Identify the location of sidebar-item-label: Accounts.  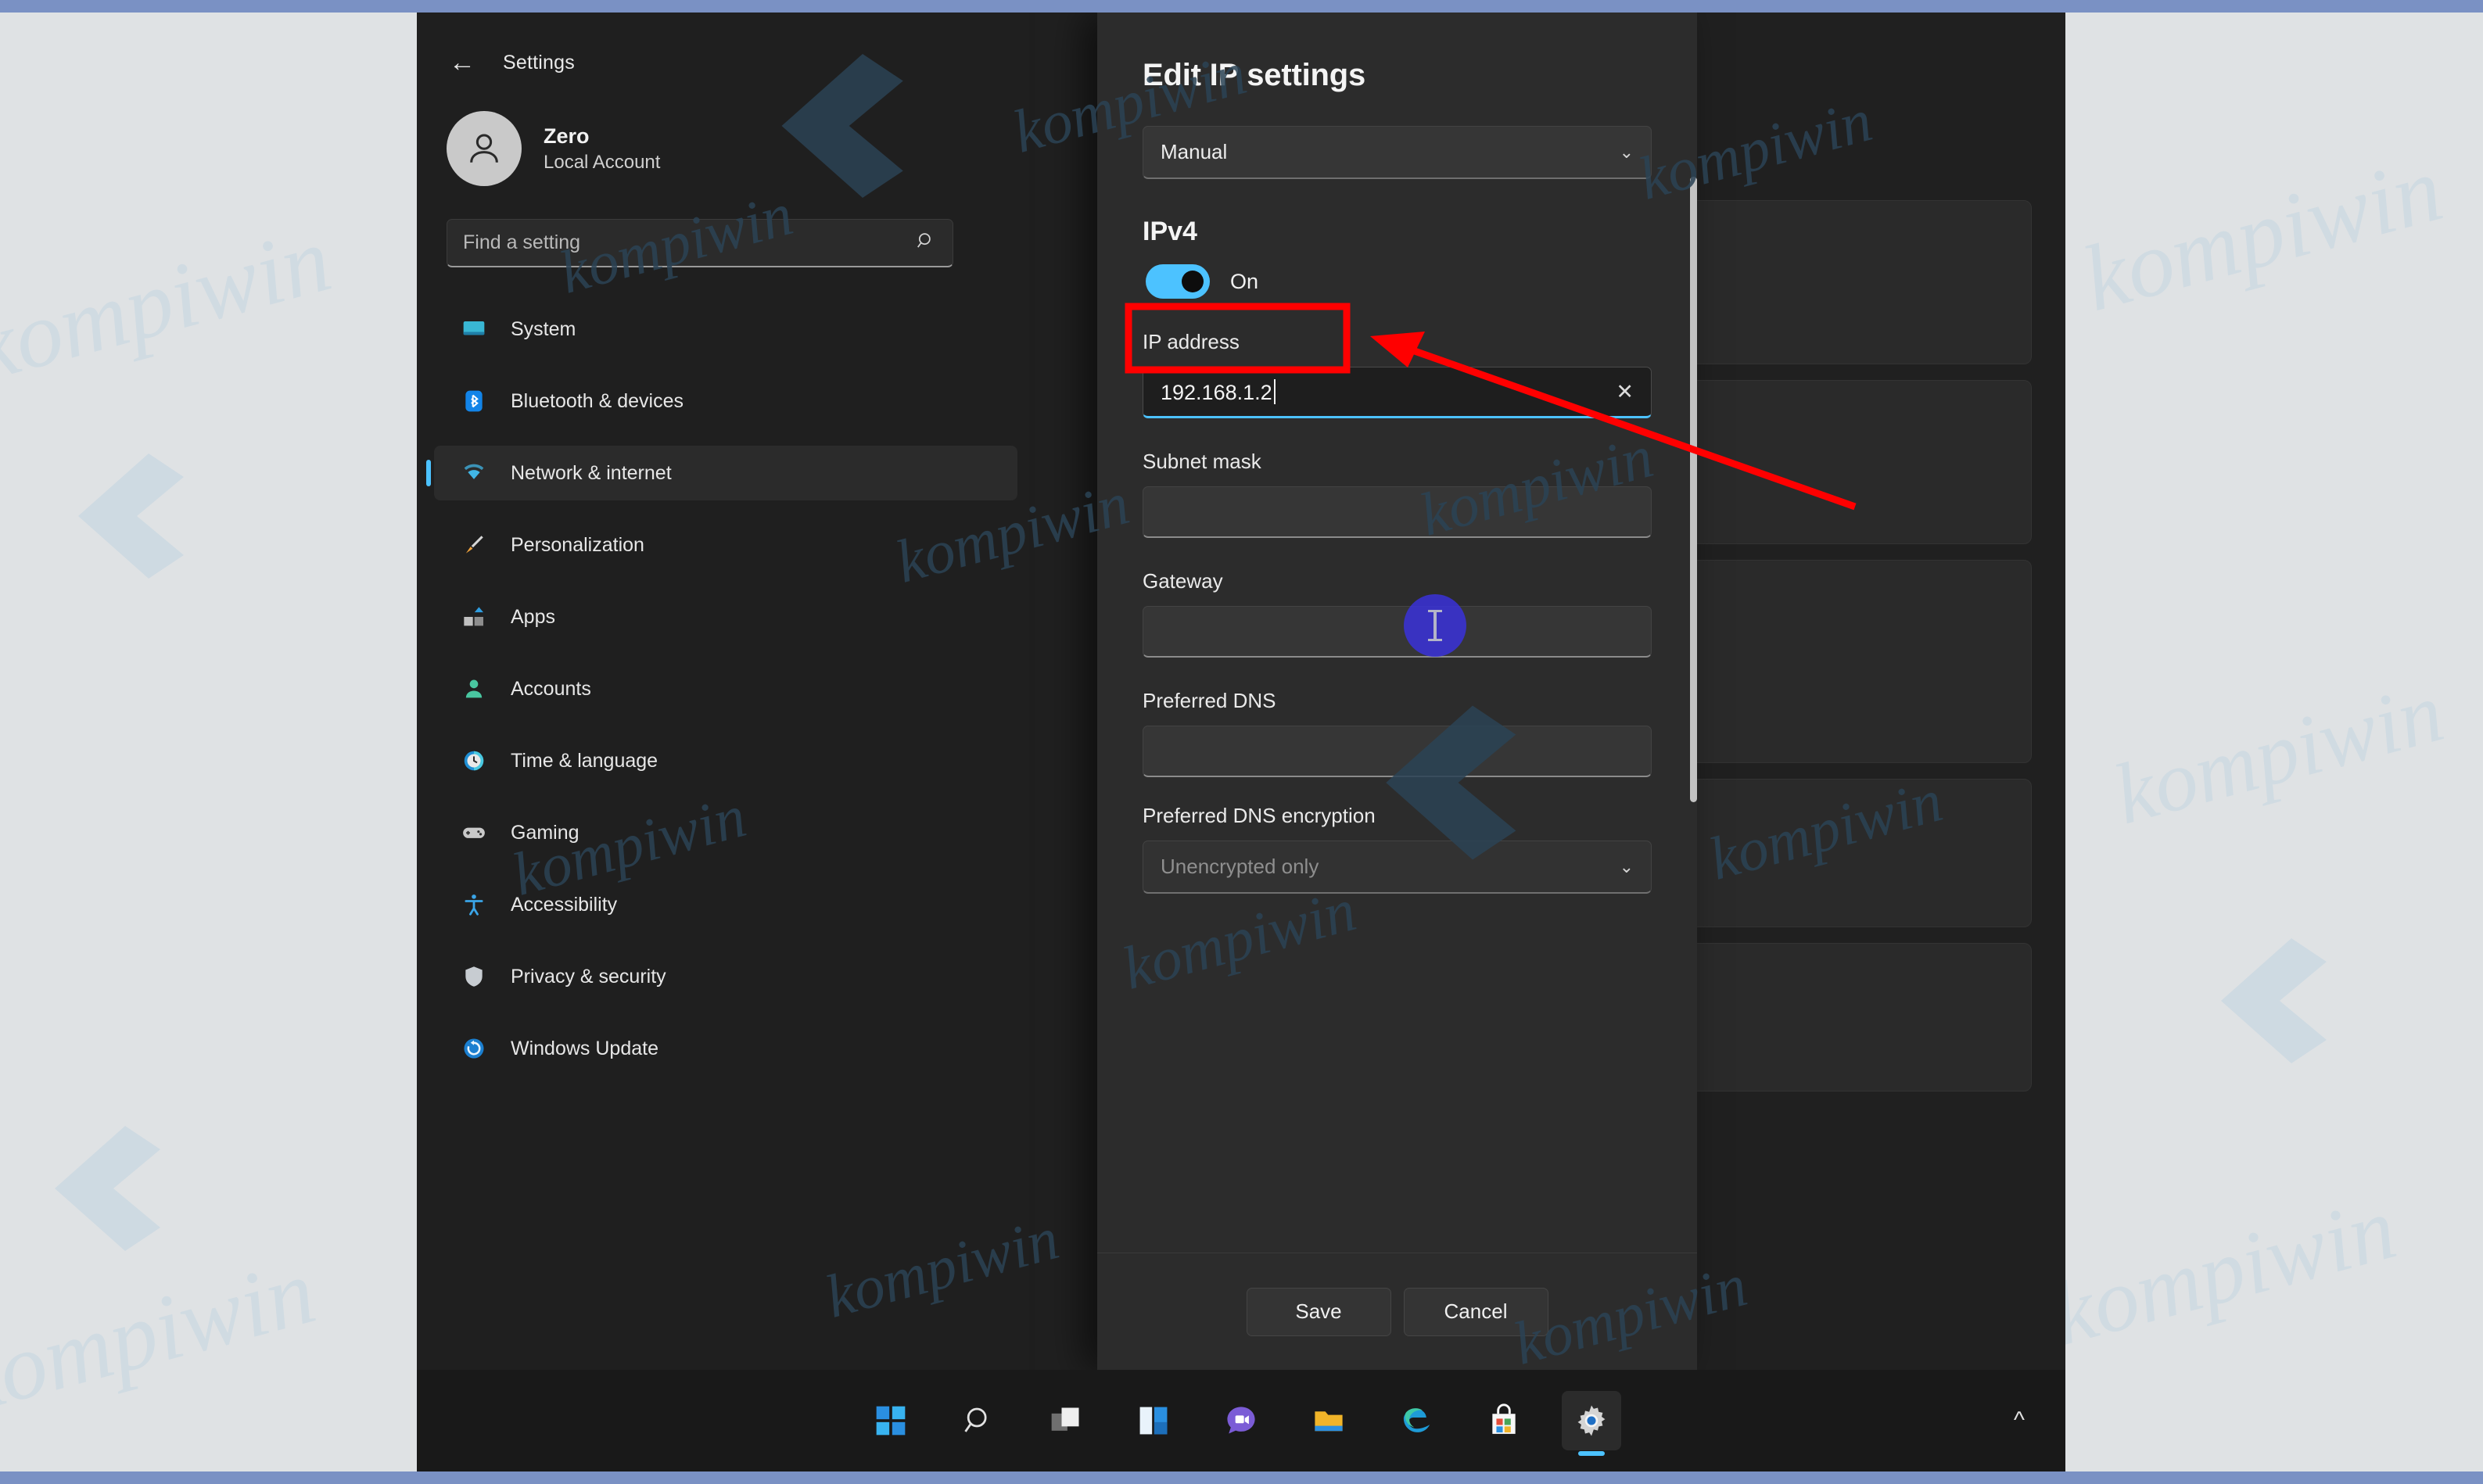
(551, 688).